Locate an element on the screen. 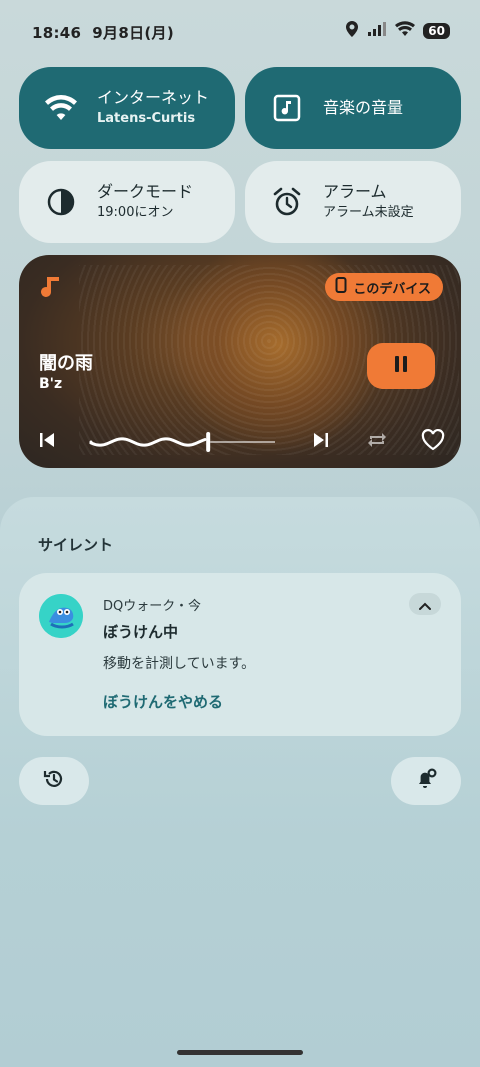  status-bar: 18:46 9月8日(月) 60 is located at coordinates (240, 32).